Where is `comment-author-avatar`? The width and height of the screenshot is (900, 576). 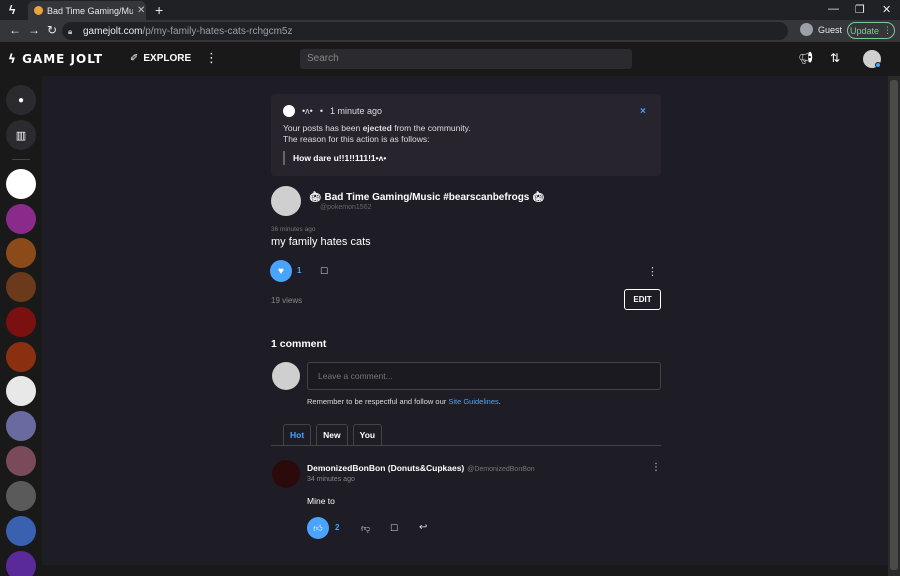 comment-author-avatar is located at coordinates (286, 474).